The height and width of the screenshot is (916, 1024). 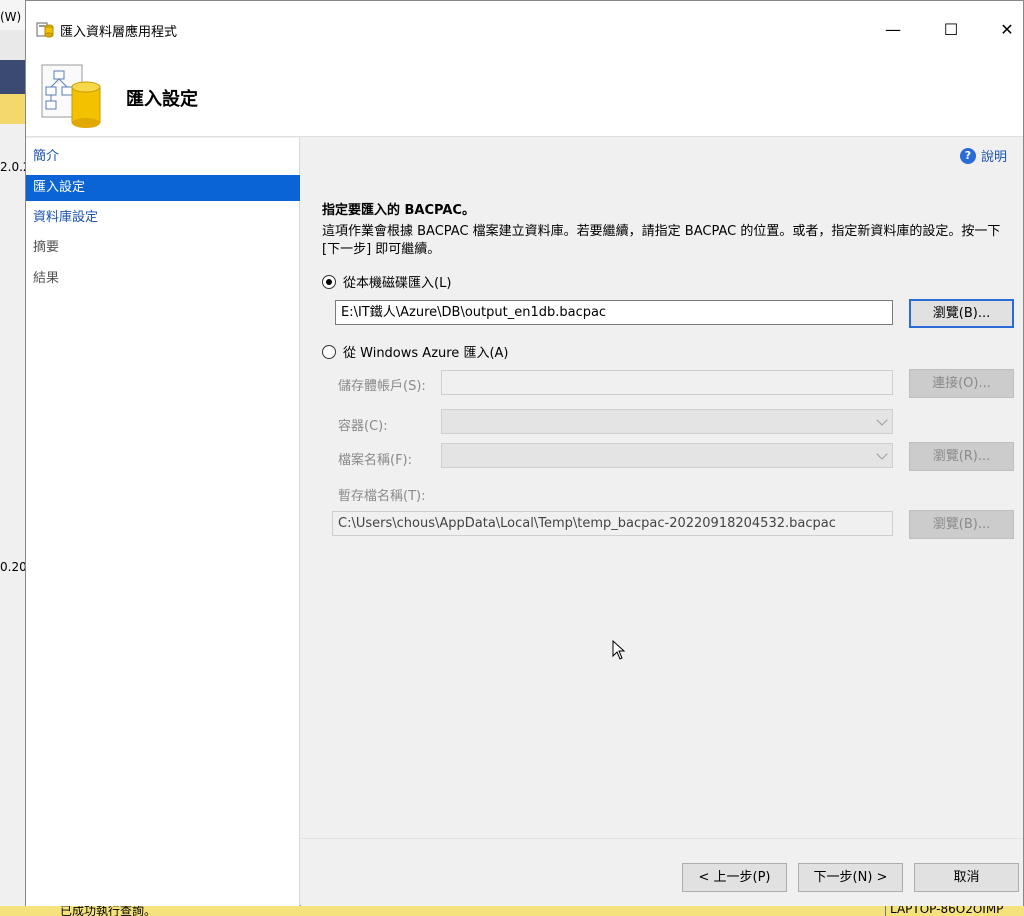 What do you see at coordinates (398, 210) in the screenshot?
I see `section-title: 指定要匯入的 BACPAC。` at bounding box center [398, 210].